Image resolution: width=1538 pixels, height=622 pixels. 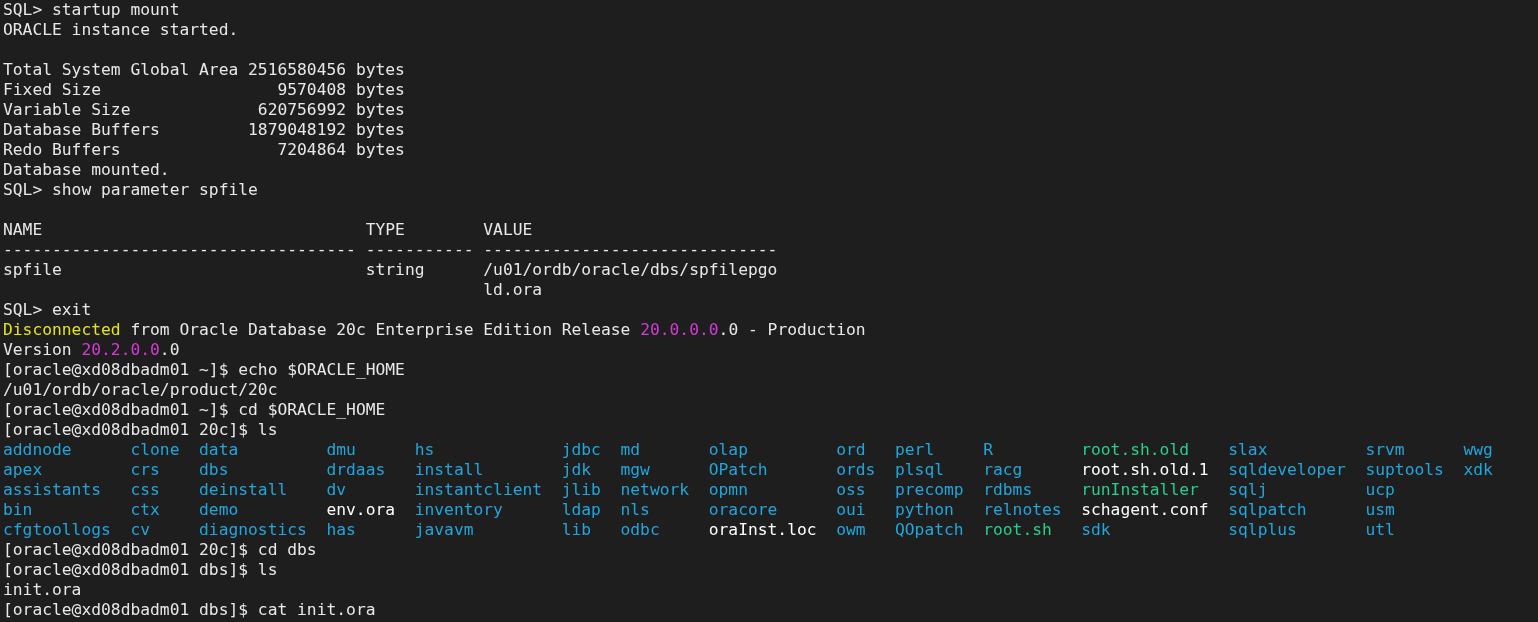 What do you see at coordinates (204, 69) in the screenshot?
I see `terminal-text: Total System Global Area 2516580456 bytes` at bounding box center [204, 69].